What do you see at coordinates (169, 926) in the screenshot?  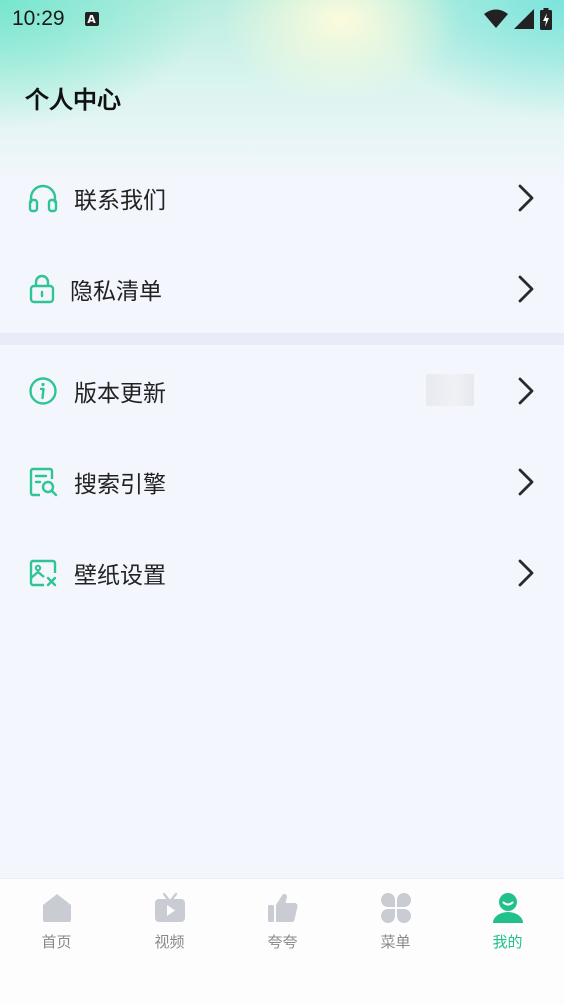 I see `tab-video: 视频` at bounding box center [169, 926].